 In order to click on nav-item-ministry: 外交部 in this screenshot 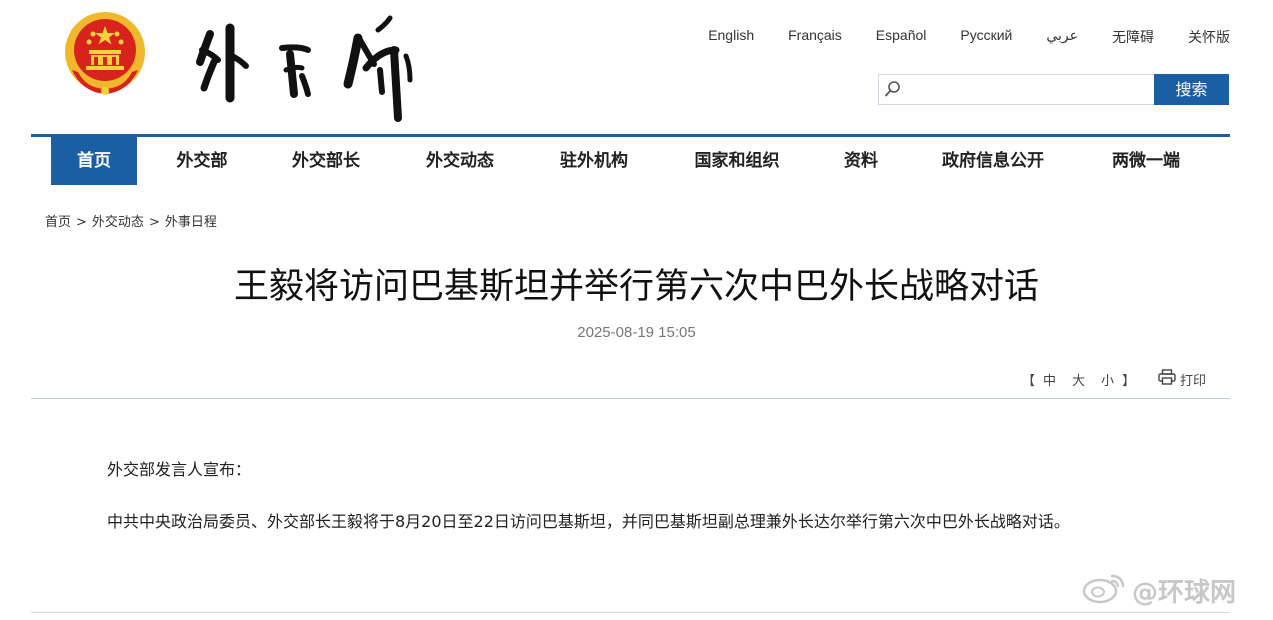, I will do `click(202, 161)`.